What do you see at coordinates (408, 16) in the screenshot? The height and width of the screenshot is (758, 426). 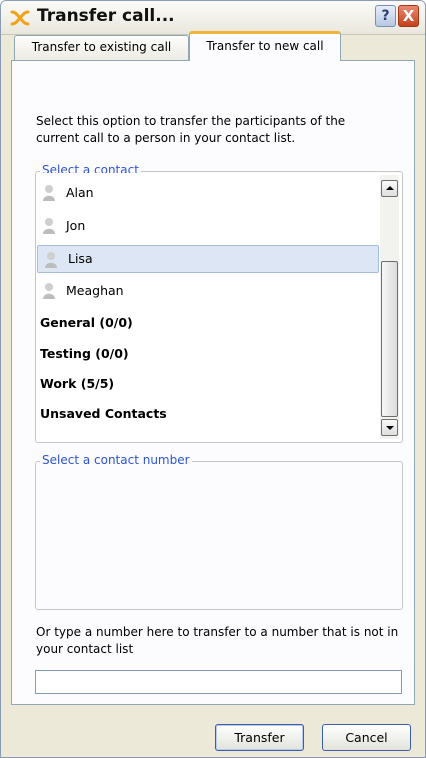 I see `close-button: X` at bounding box center [408, 16].